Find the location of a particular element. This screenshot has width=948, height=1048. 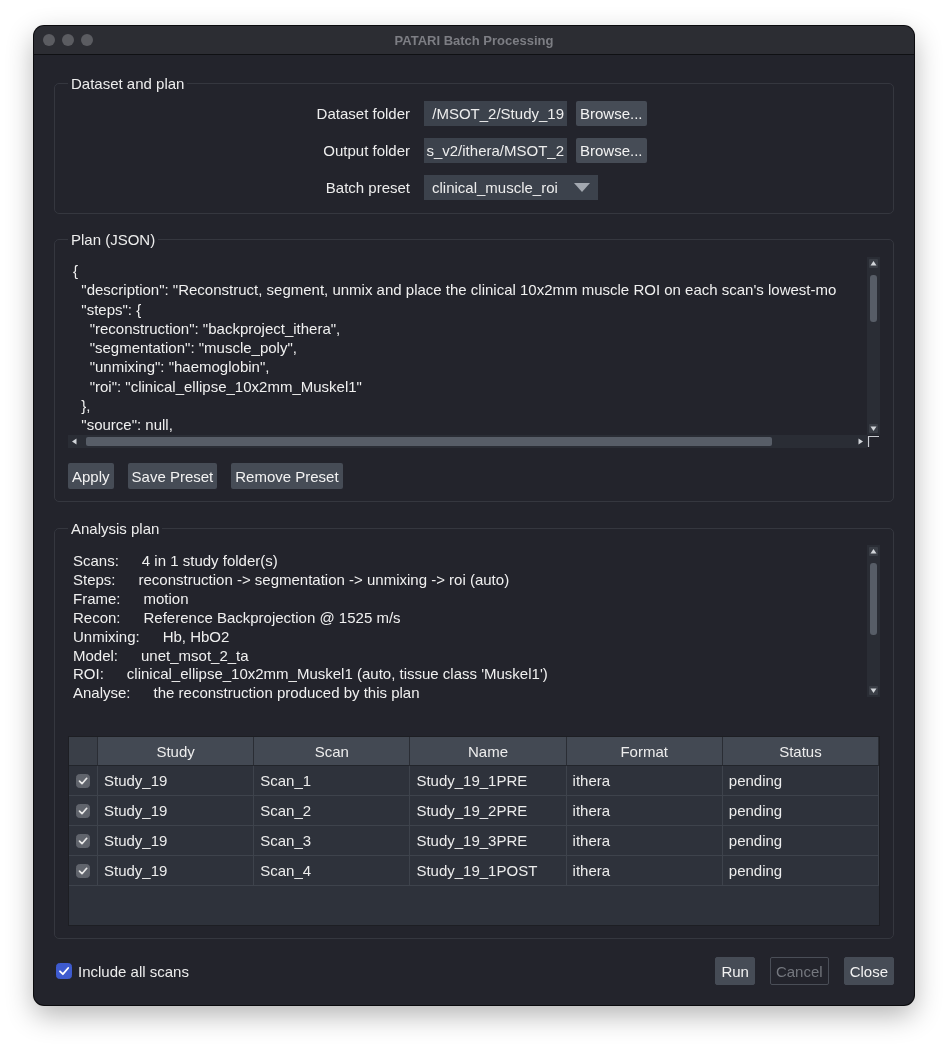

summary-label: Model: is located at coordinates (96, 656).